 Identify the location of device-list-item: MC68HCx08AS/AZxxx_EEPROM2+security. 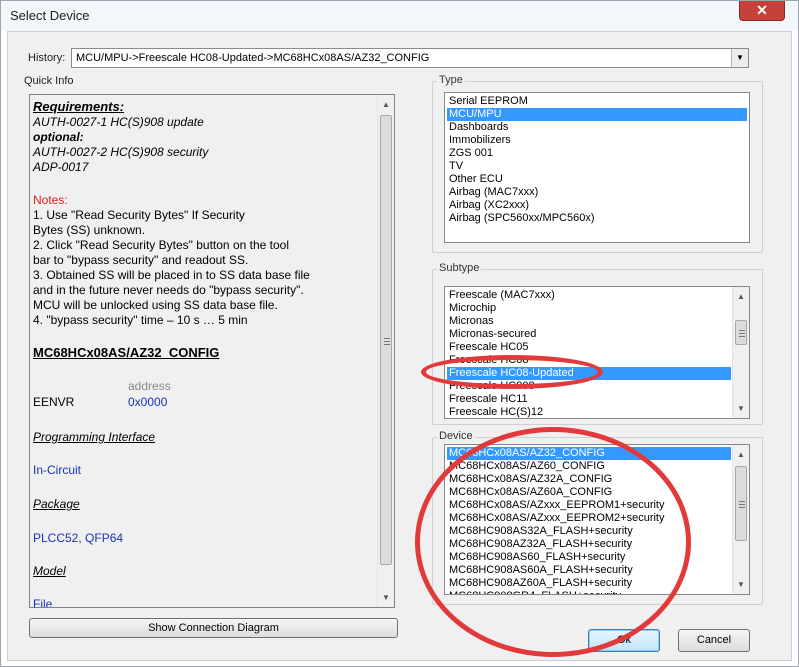
(589, 518).